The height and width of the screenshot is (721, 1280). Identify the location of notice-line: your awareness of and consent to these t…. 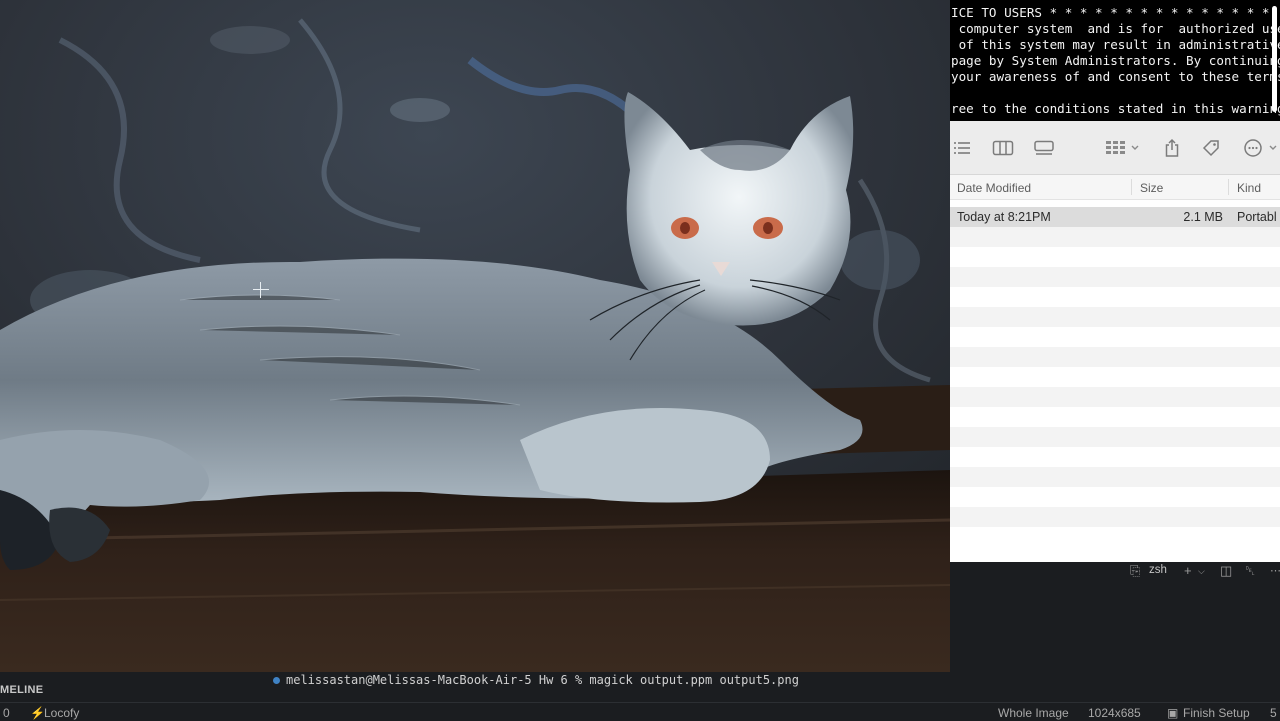
(1115, 76).